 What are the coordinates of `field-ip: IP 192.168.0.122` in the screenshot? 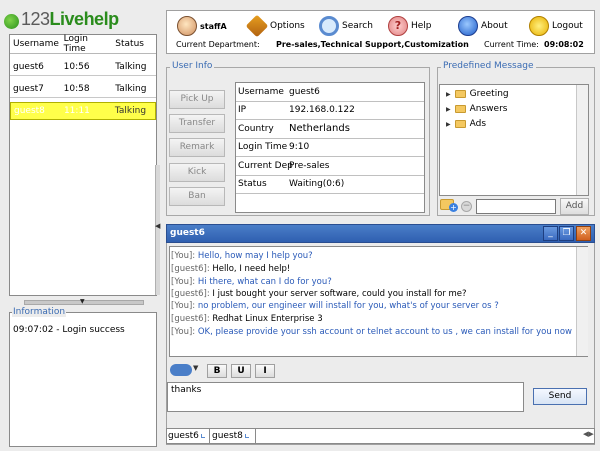 It's located at (330, 111).